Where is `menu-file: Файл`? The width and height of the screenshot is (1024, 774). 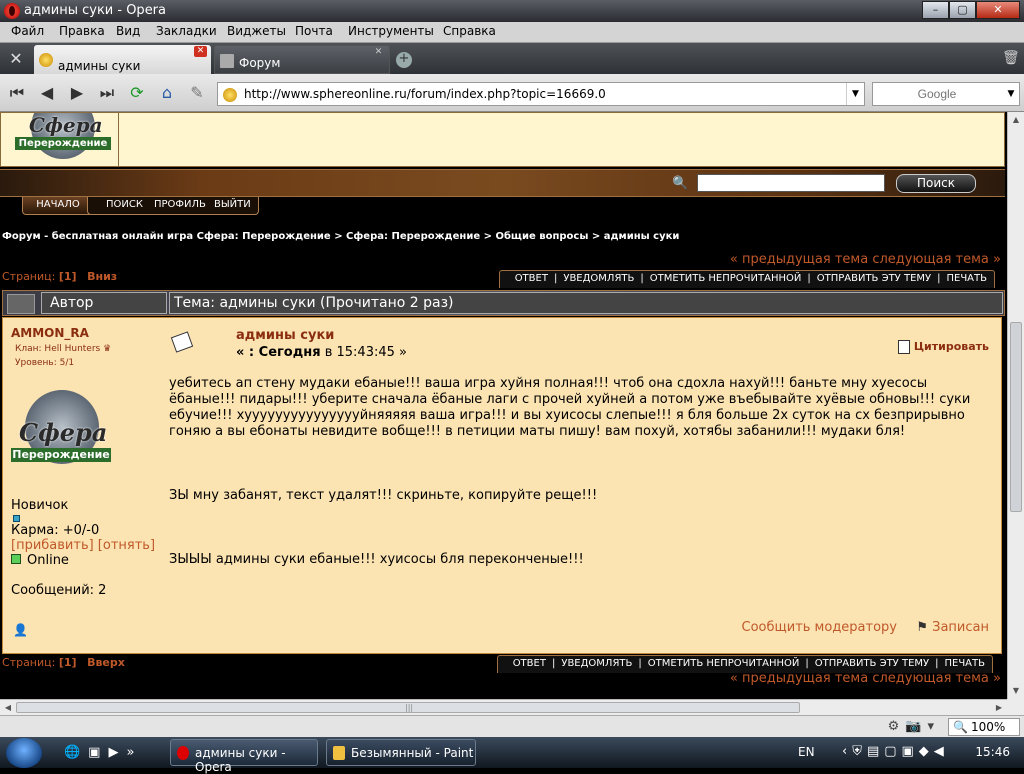 menu-file: Файл is located at coordinates (27, 31).